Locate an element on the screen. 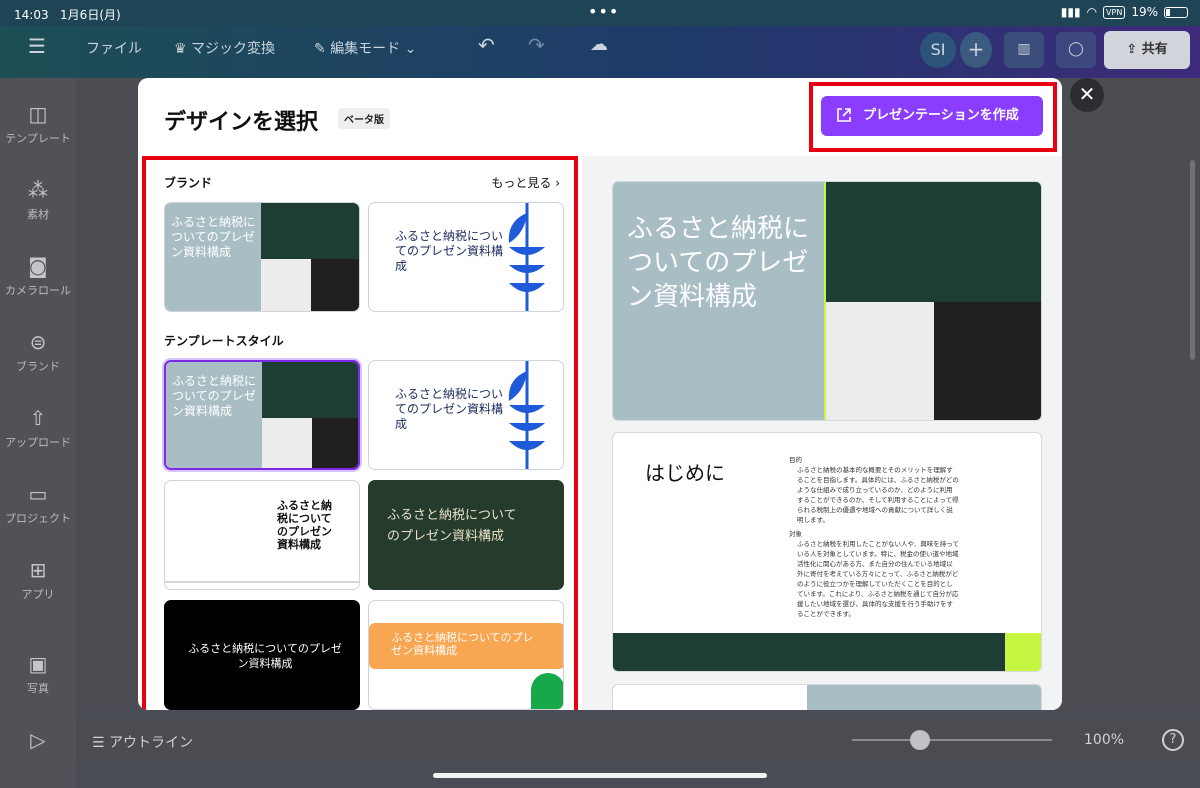  redo-icon: ↷ is located at coordinates (536, 45).